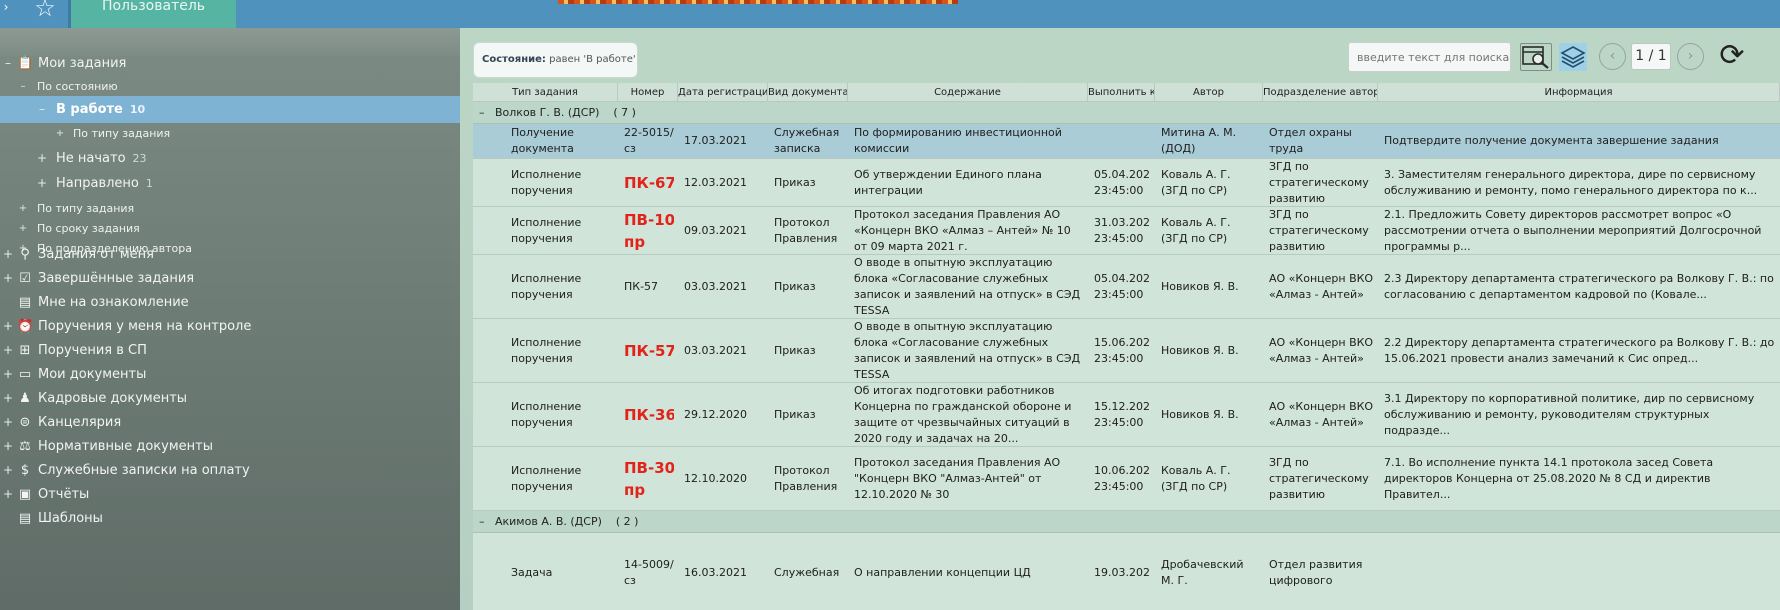  I want to click on column-header: Информация, so click(1579, 92).